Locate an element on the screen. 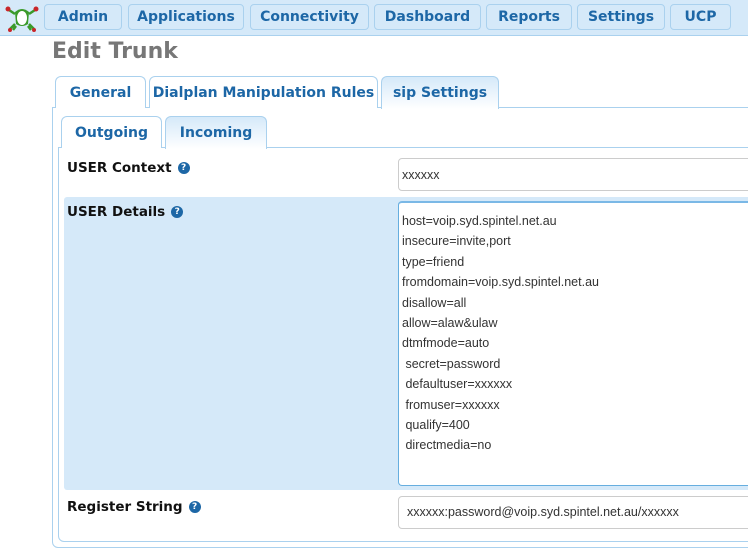  textarea-line: type=friend is located at coordinates (433, 261).